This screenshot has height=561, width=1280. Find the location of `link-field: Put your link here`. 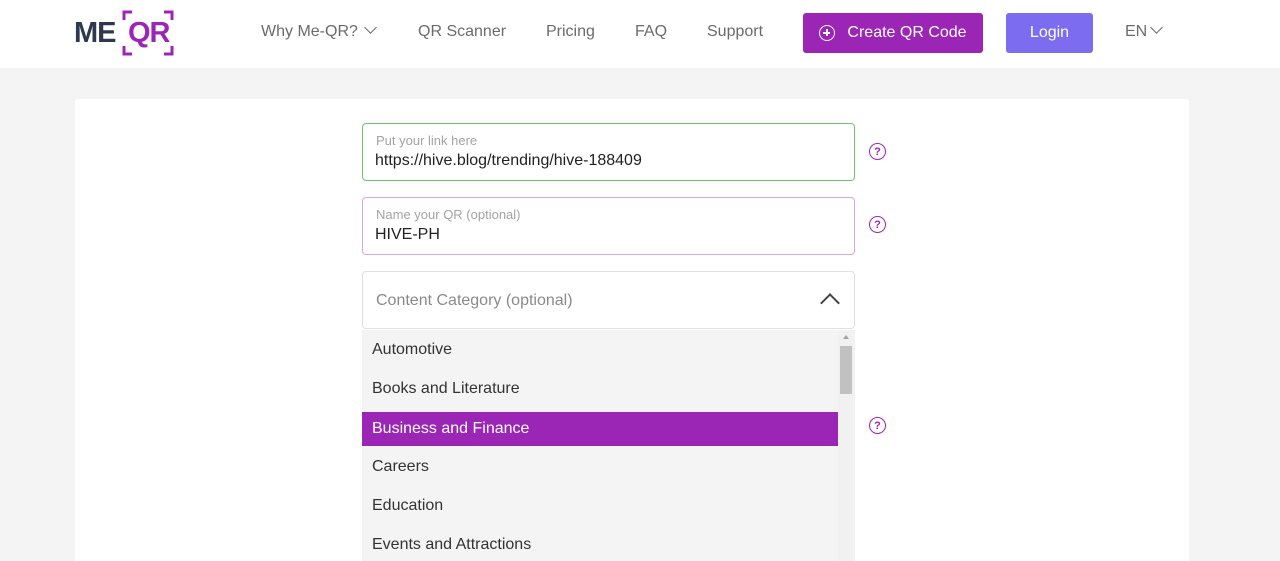

link-field: Put your link here is located at coordinates (608, 152).